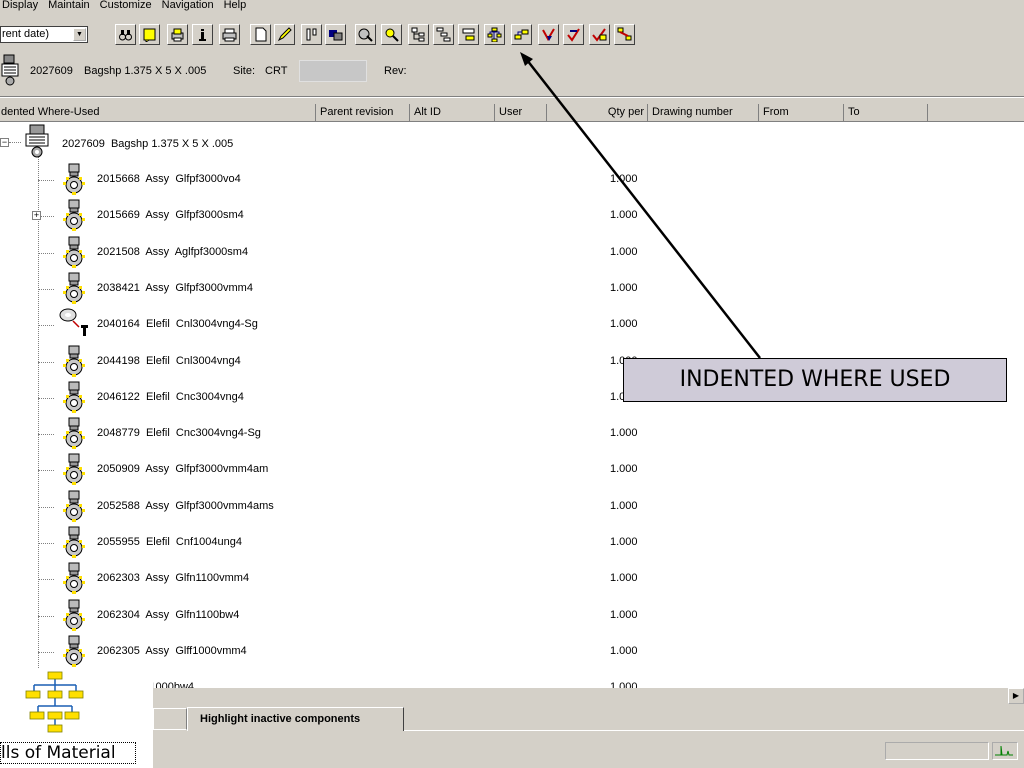  I want to click on toolbar-button-info, so click(202, 34).